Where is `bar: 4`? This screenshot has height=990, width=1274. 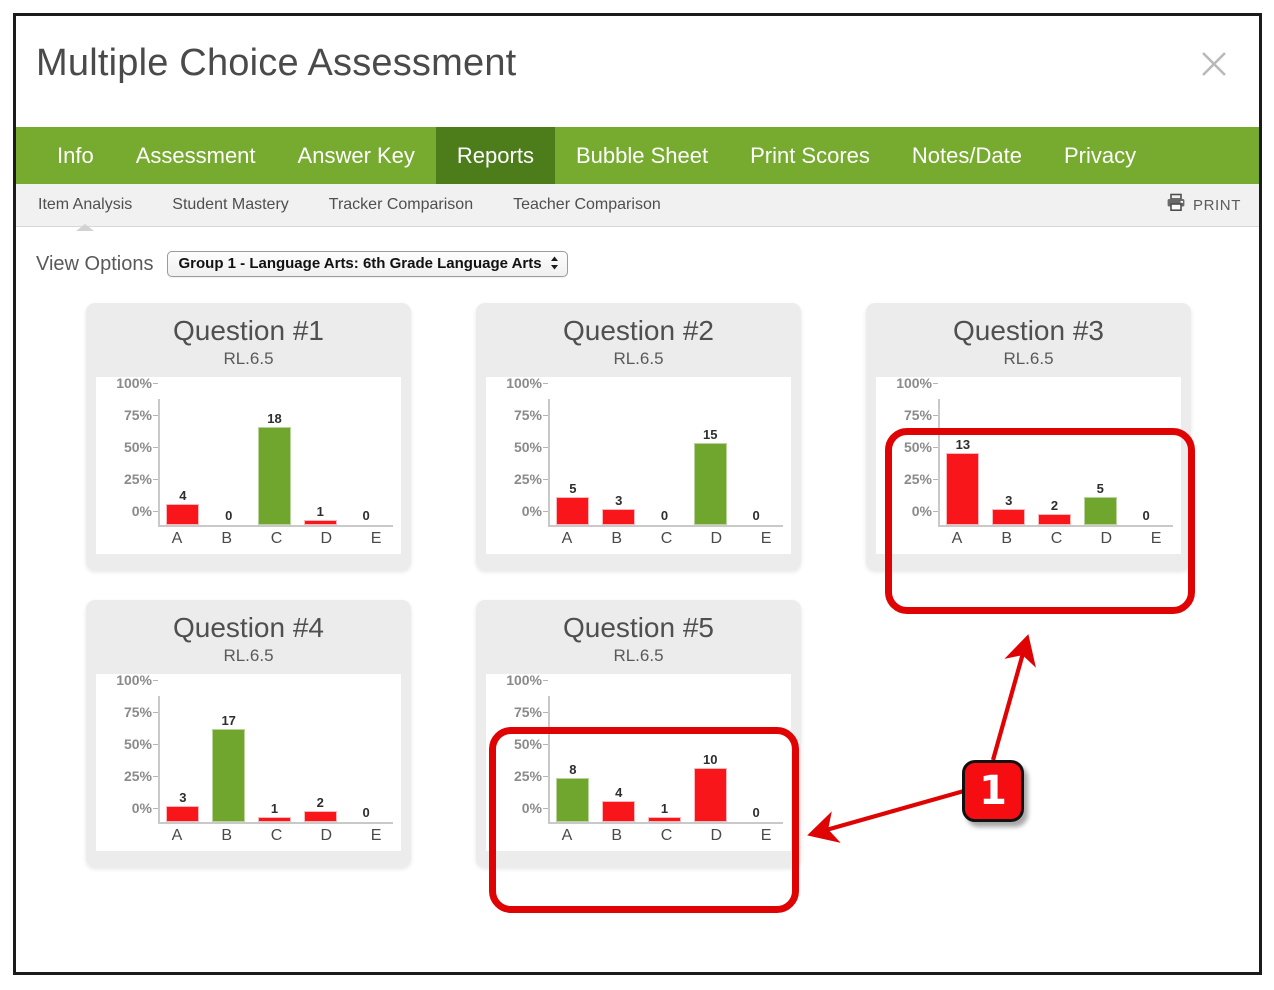 bar: 4 is located at coordinates (619, 804).